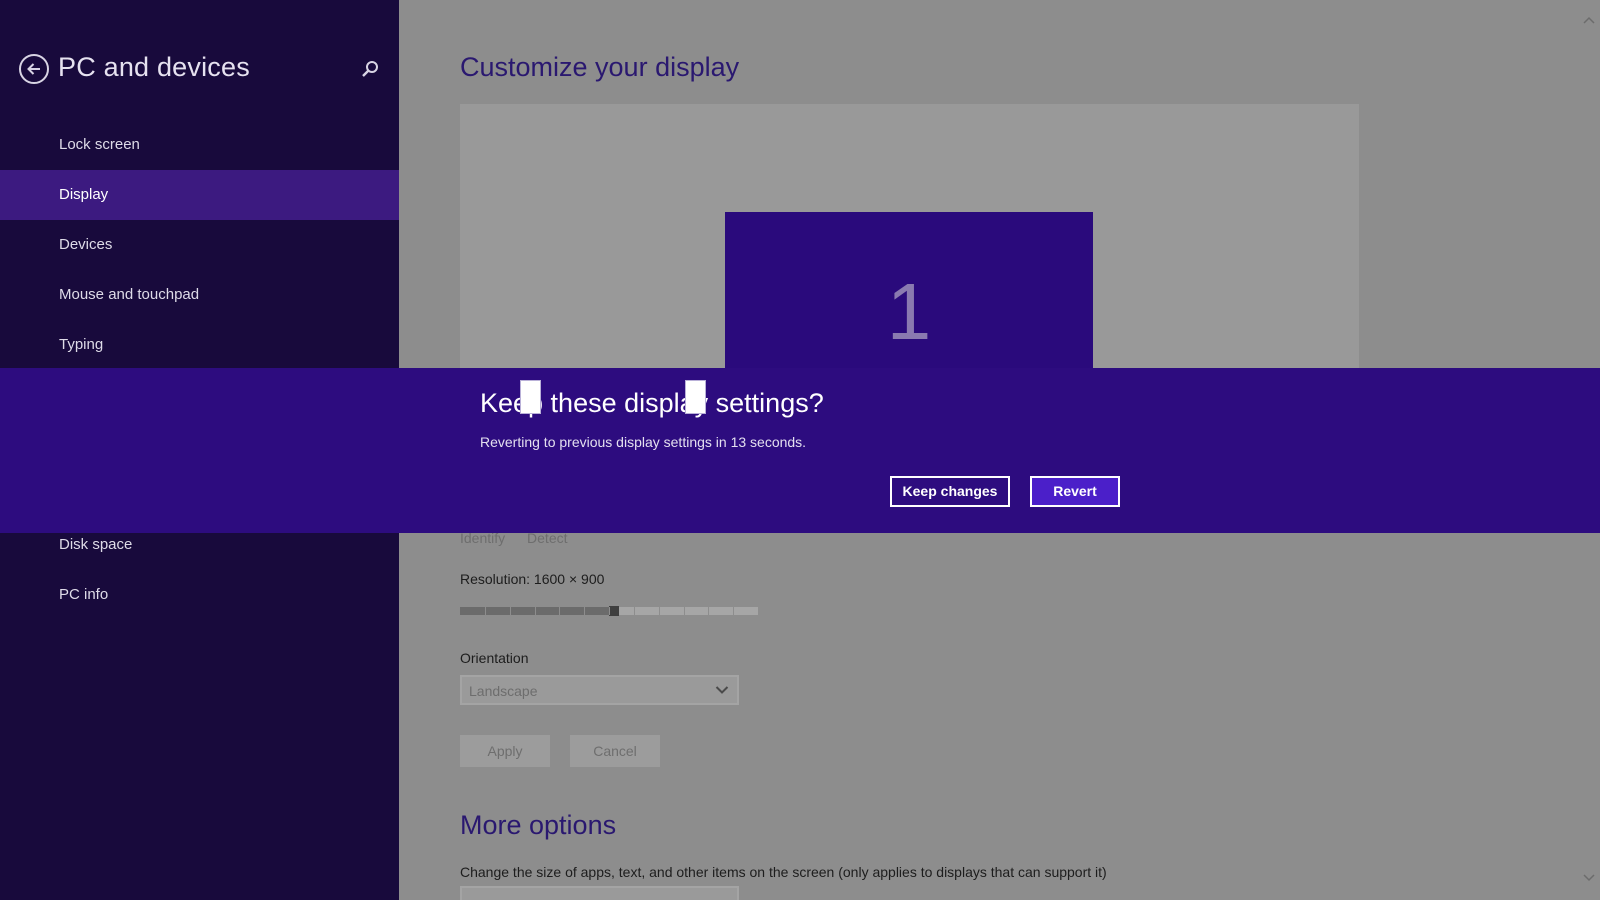 The image size is (1600, 900). What do you see at coordinates (199, 345) in the screenshot?
I see `sidebar-item-typing: Typing` at bounding box center [199, 345].